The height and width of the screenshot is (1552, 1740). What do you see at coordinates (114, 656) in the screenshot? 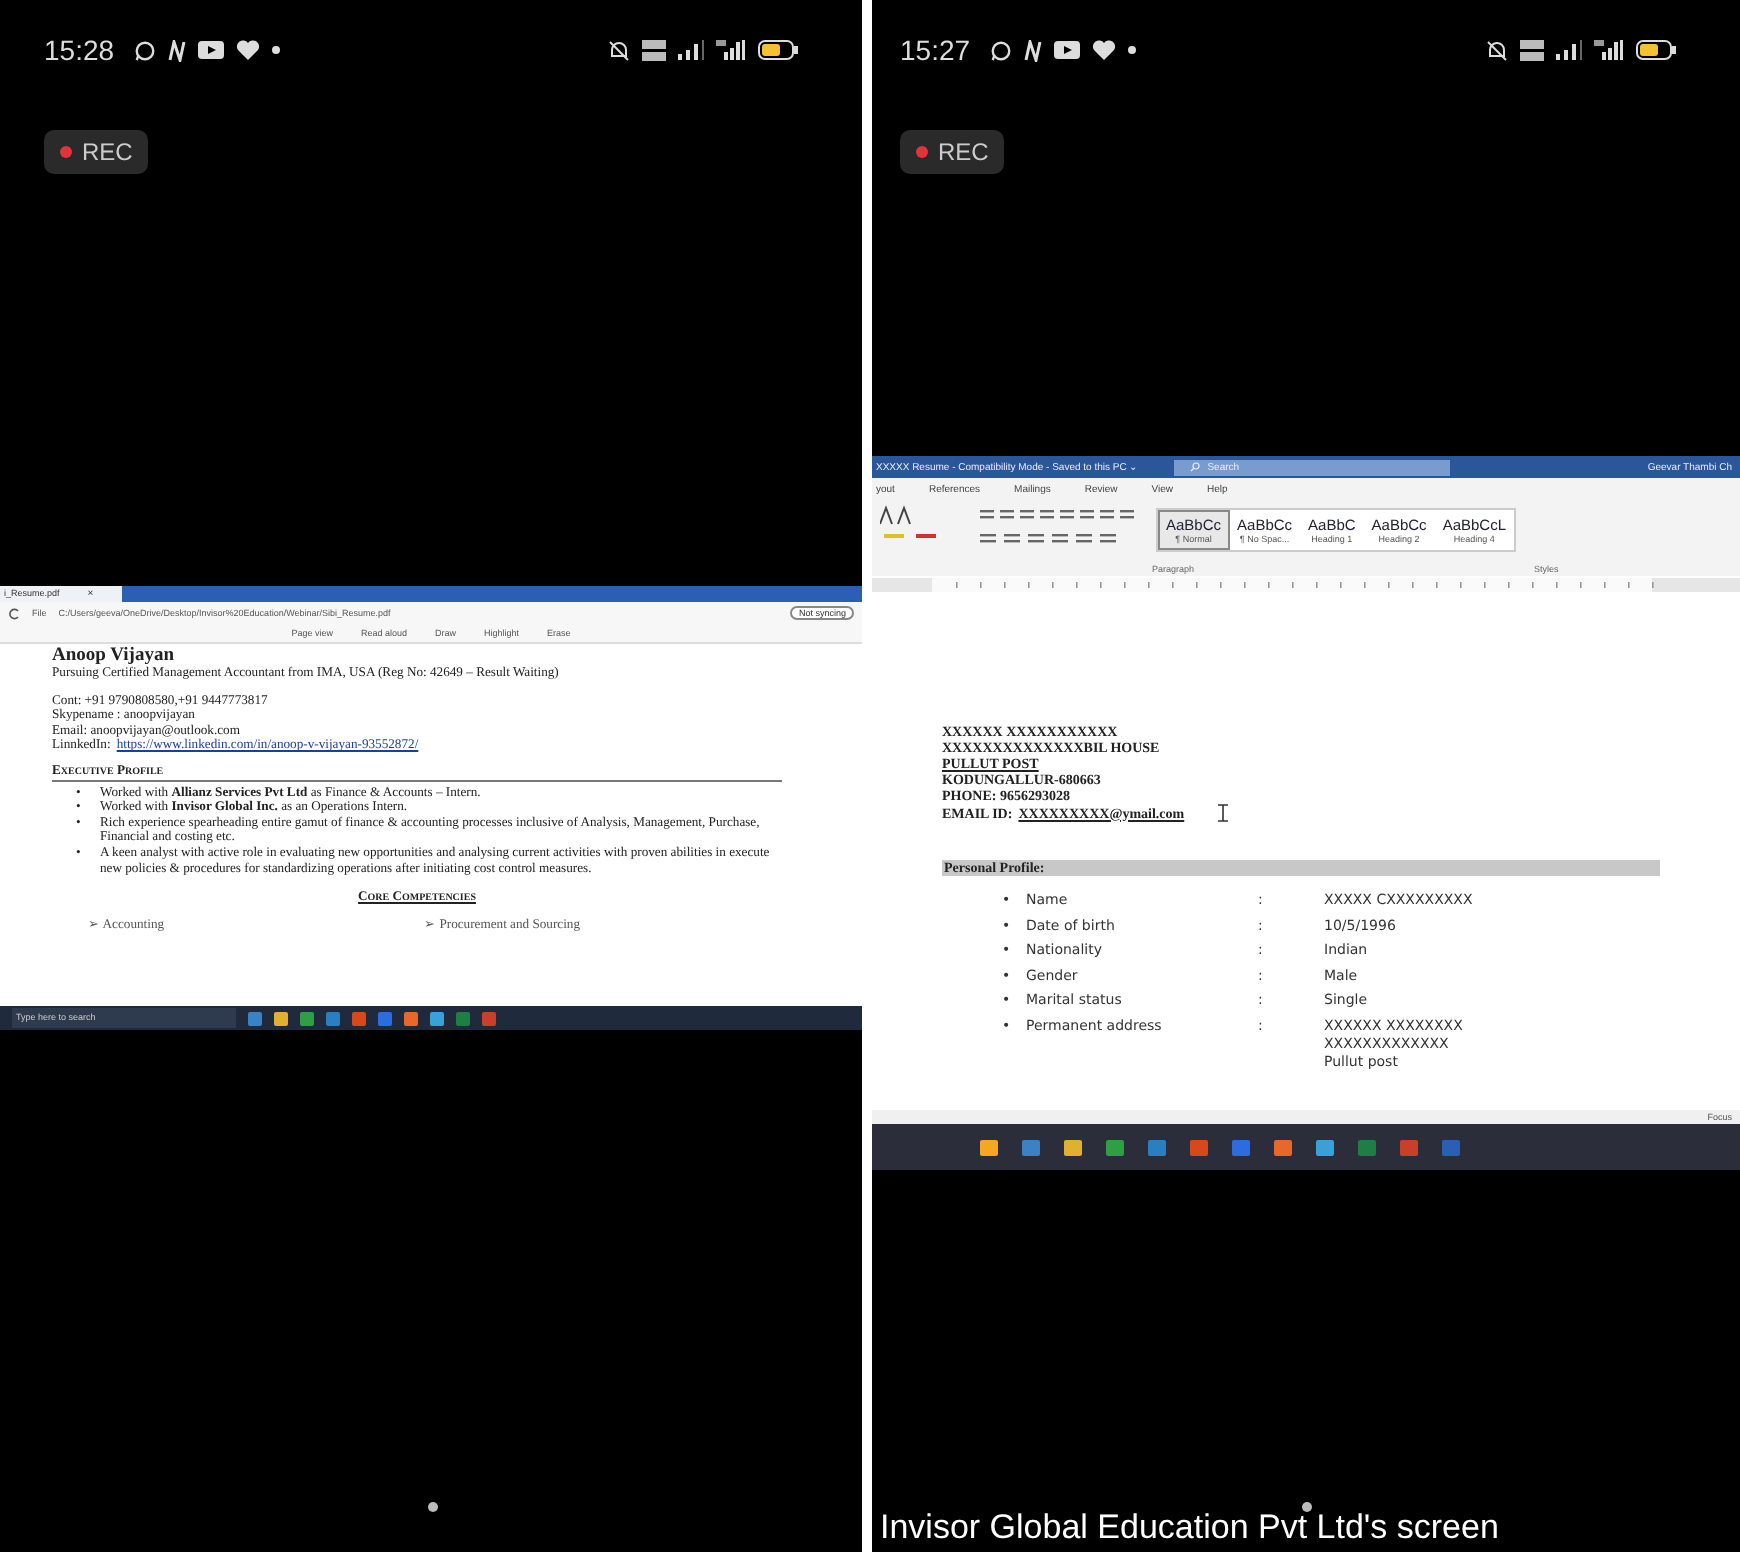
I see `resume-name: Anoop Vijayan` at bounding box center [114, 656].